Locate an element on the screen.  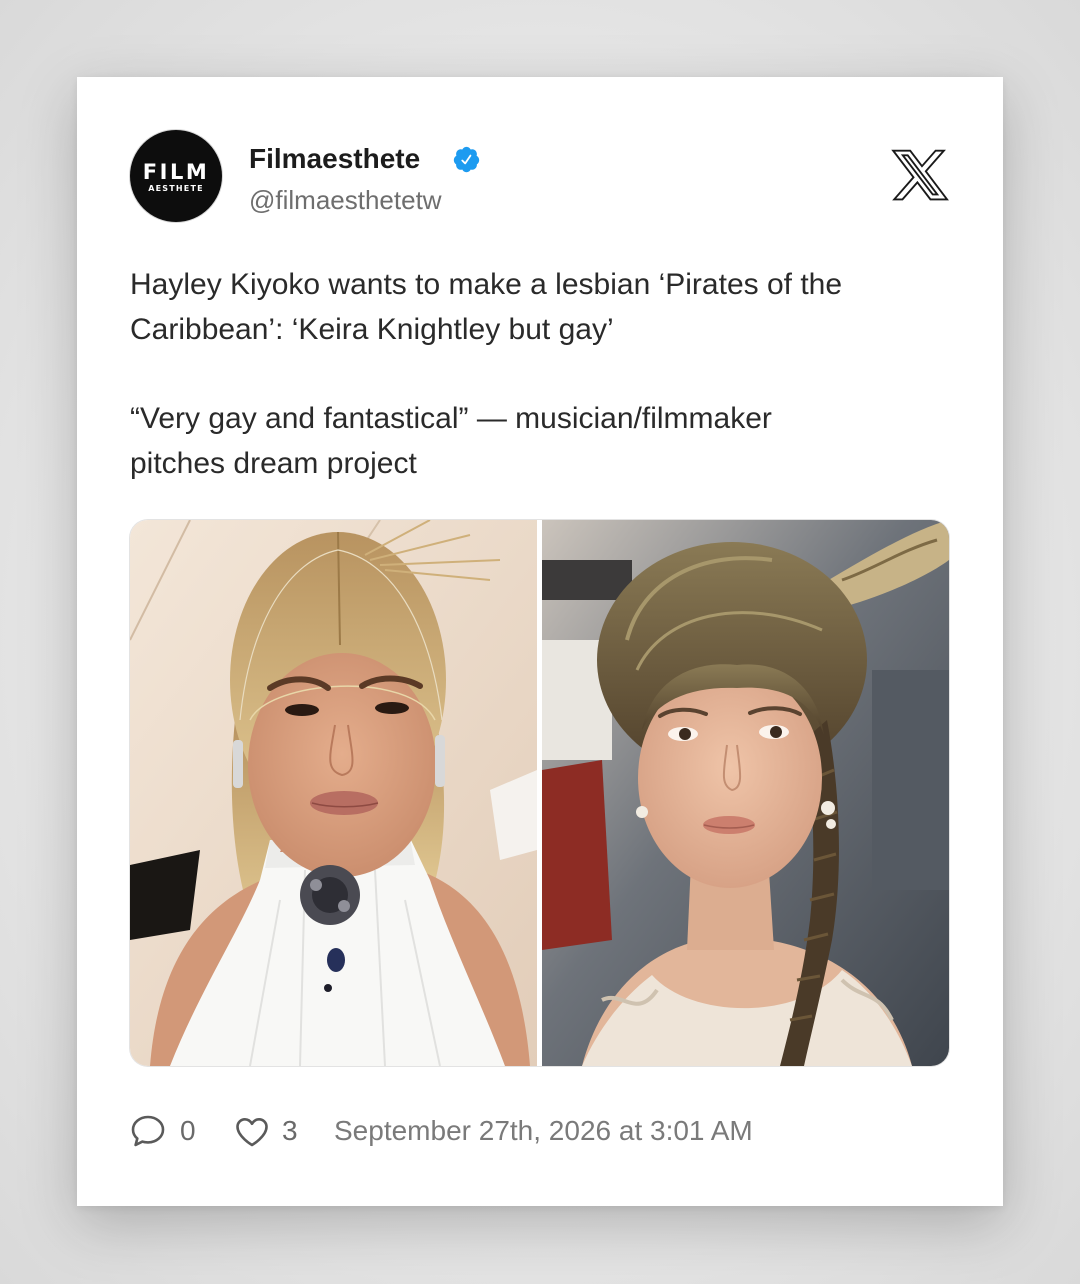
heart-icon is located at coordinates (252, 1132).